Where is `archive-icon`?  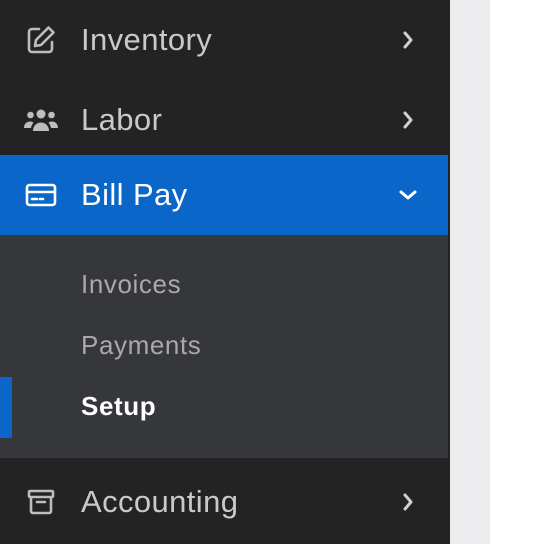 archive-icon is located at coordinates (41, 502).